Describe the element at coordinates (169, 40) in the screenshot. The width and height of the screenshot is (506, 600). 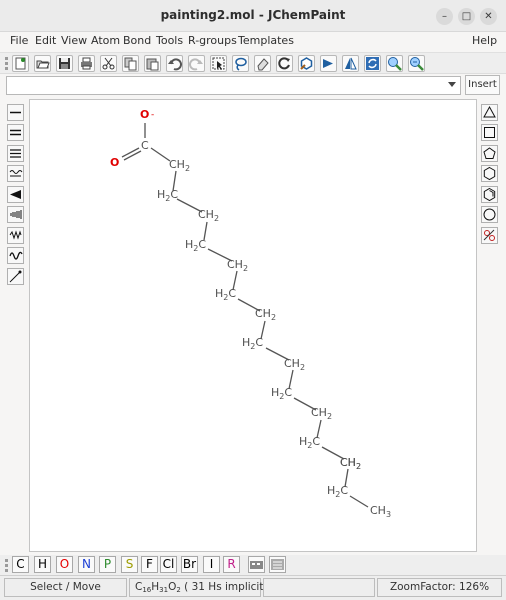
I see `menu-tools: Tools` at that location.